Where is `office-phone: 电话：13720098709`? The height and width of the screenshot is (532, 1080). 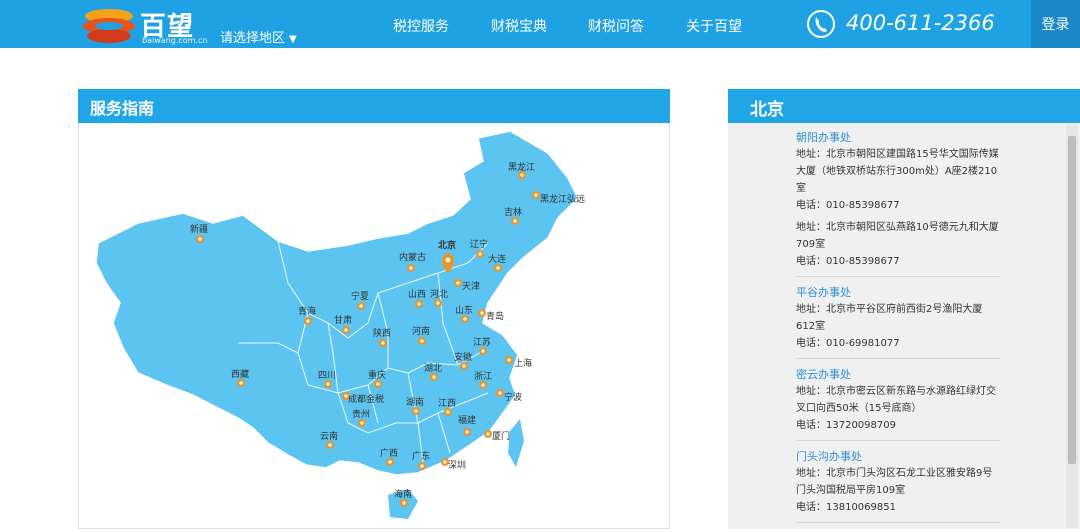 office-phone: 电话：13720098709 is located at coordinates (846, 425).